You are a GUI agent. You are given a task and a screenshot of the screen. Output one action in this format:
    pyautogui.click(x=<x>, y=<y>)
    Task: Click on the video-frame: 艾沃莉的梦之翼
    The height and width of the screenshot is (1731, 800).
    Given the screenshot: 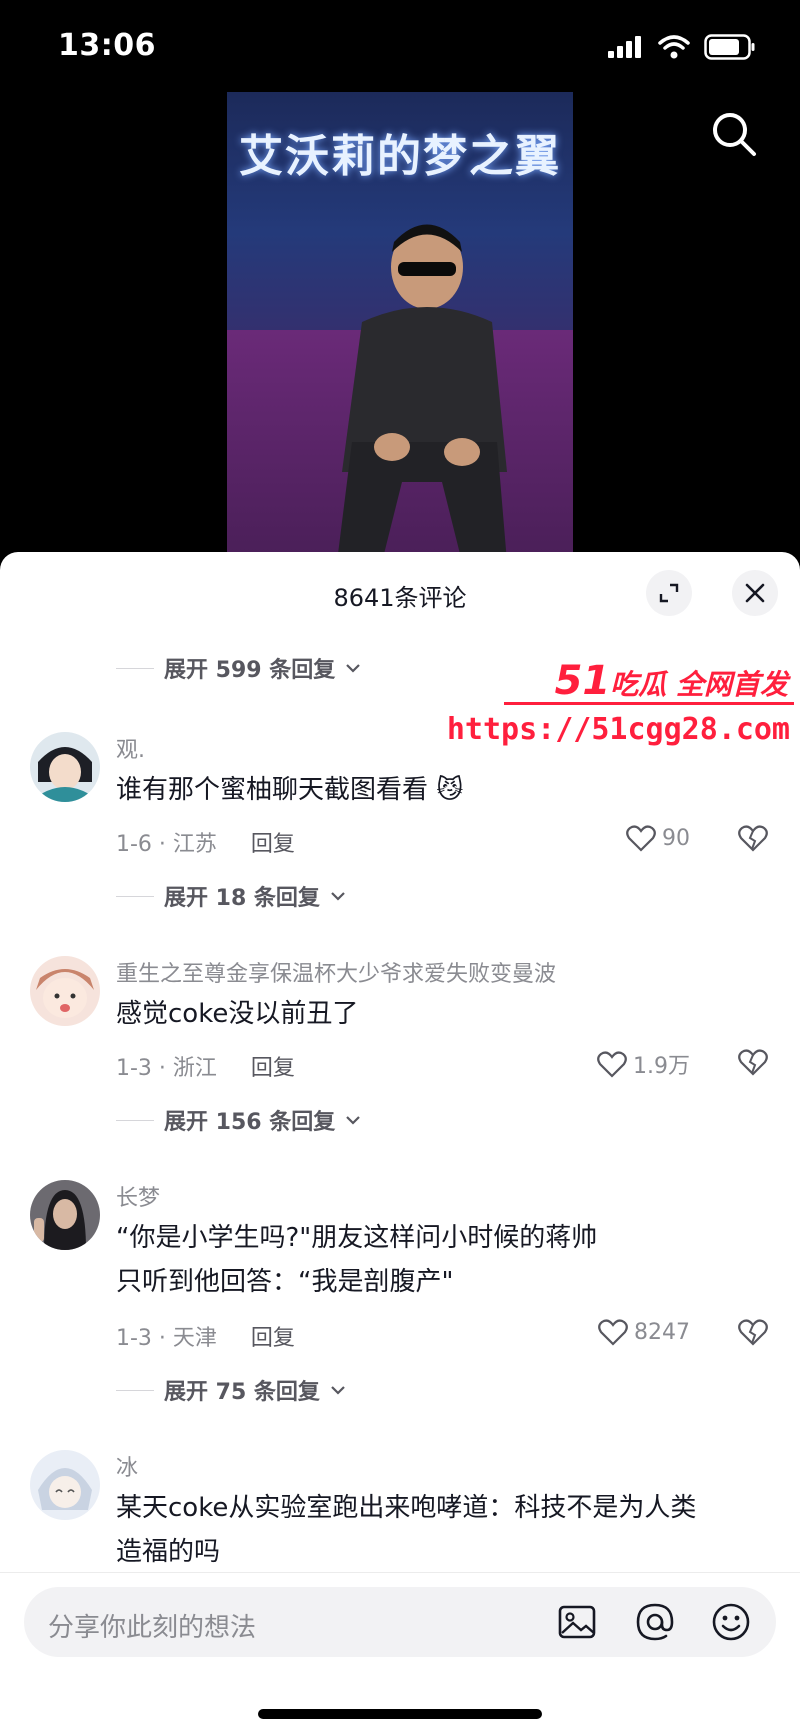 What is the action you would take?
    pyautogui.click(x=400, y=326)
    